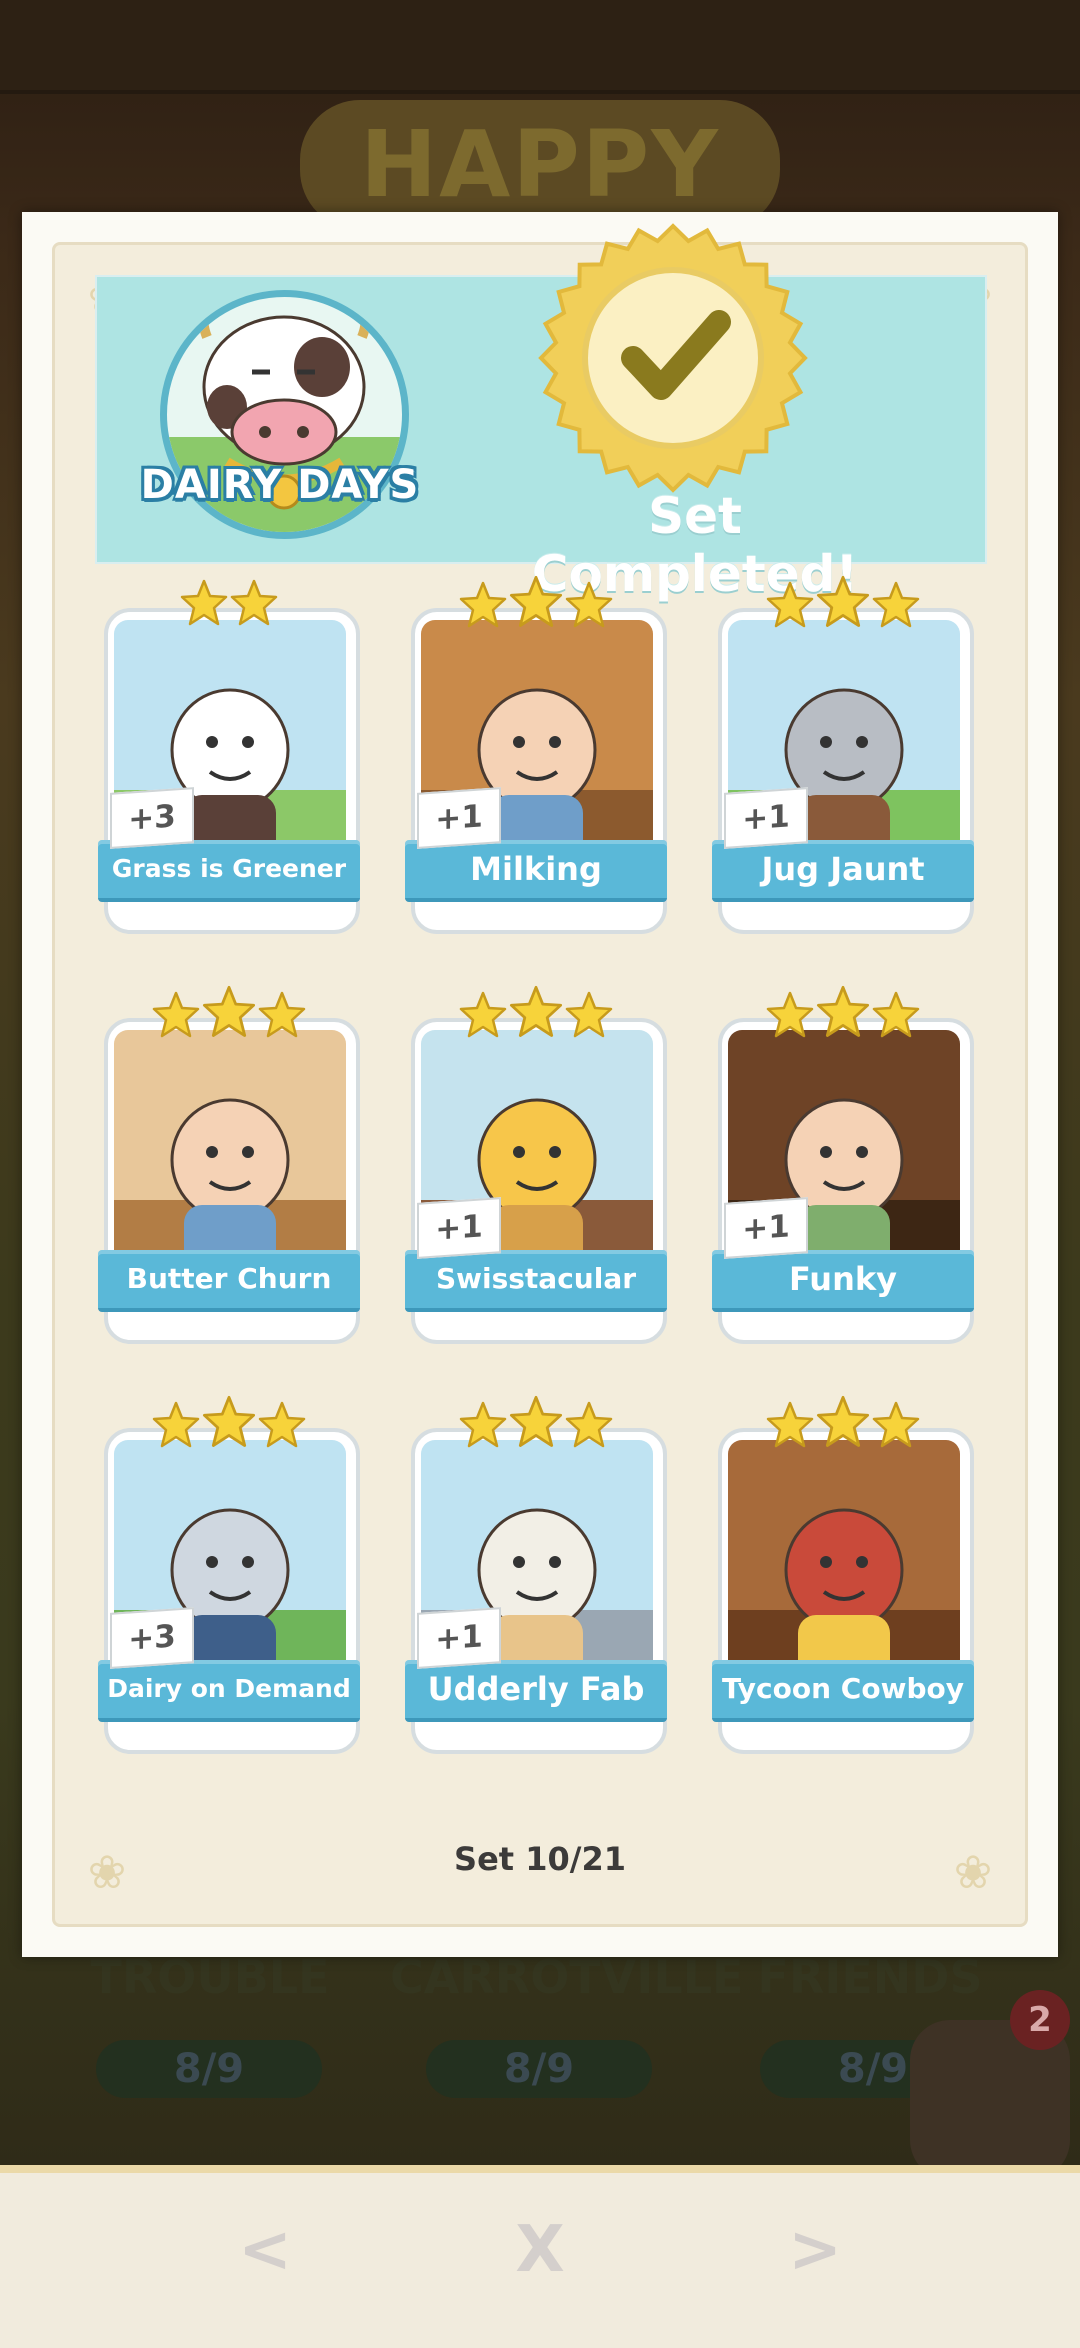 This screenshot has width=1080, height=2348. Describe the element at coordinates (1040, 2020) in the screenshot. I see `notification-badge: 2` at that location.